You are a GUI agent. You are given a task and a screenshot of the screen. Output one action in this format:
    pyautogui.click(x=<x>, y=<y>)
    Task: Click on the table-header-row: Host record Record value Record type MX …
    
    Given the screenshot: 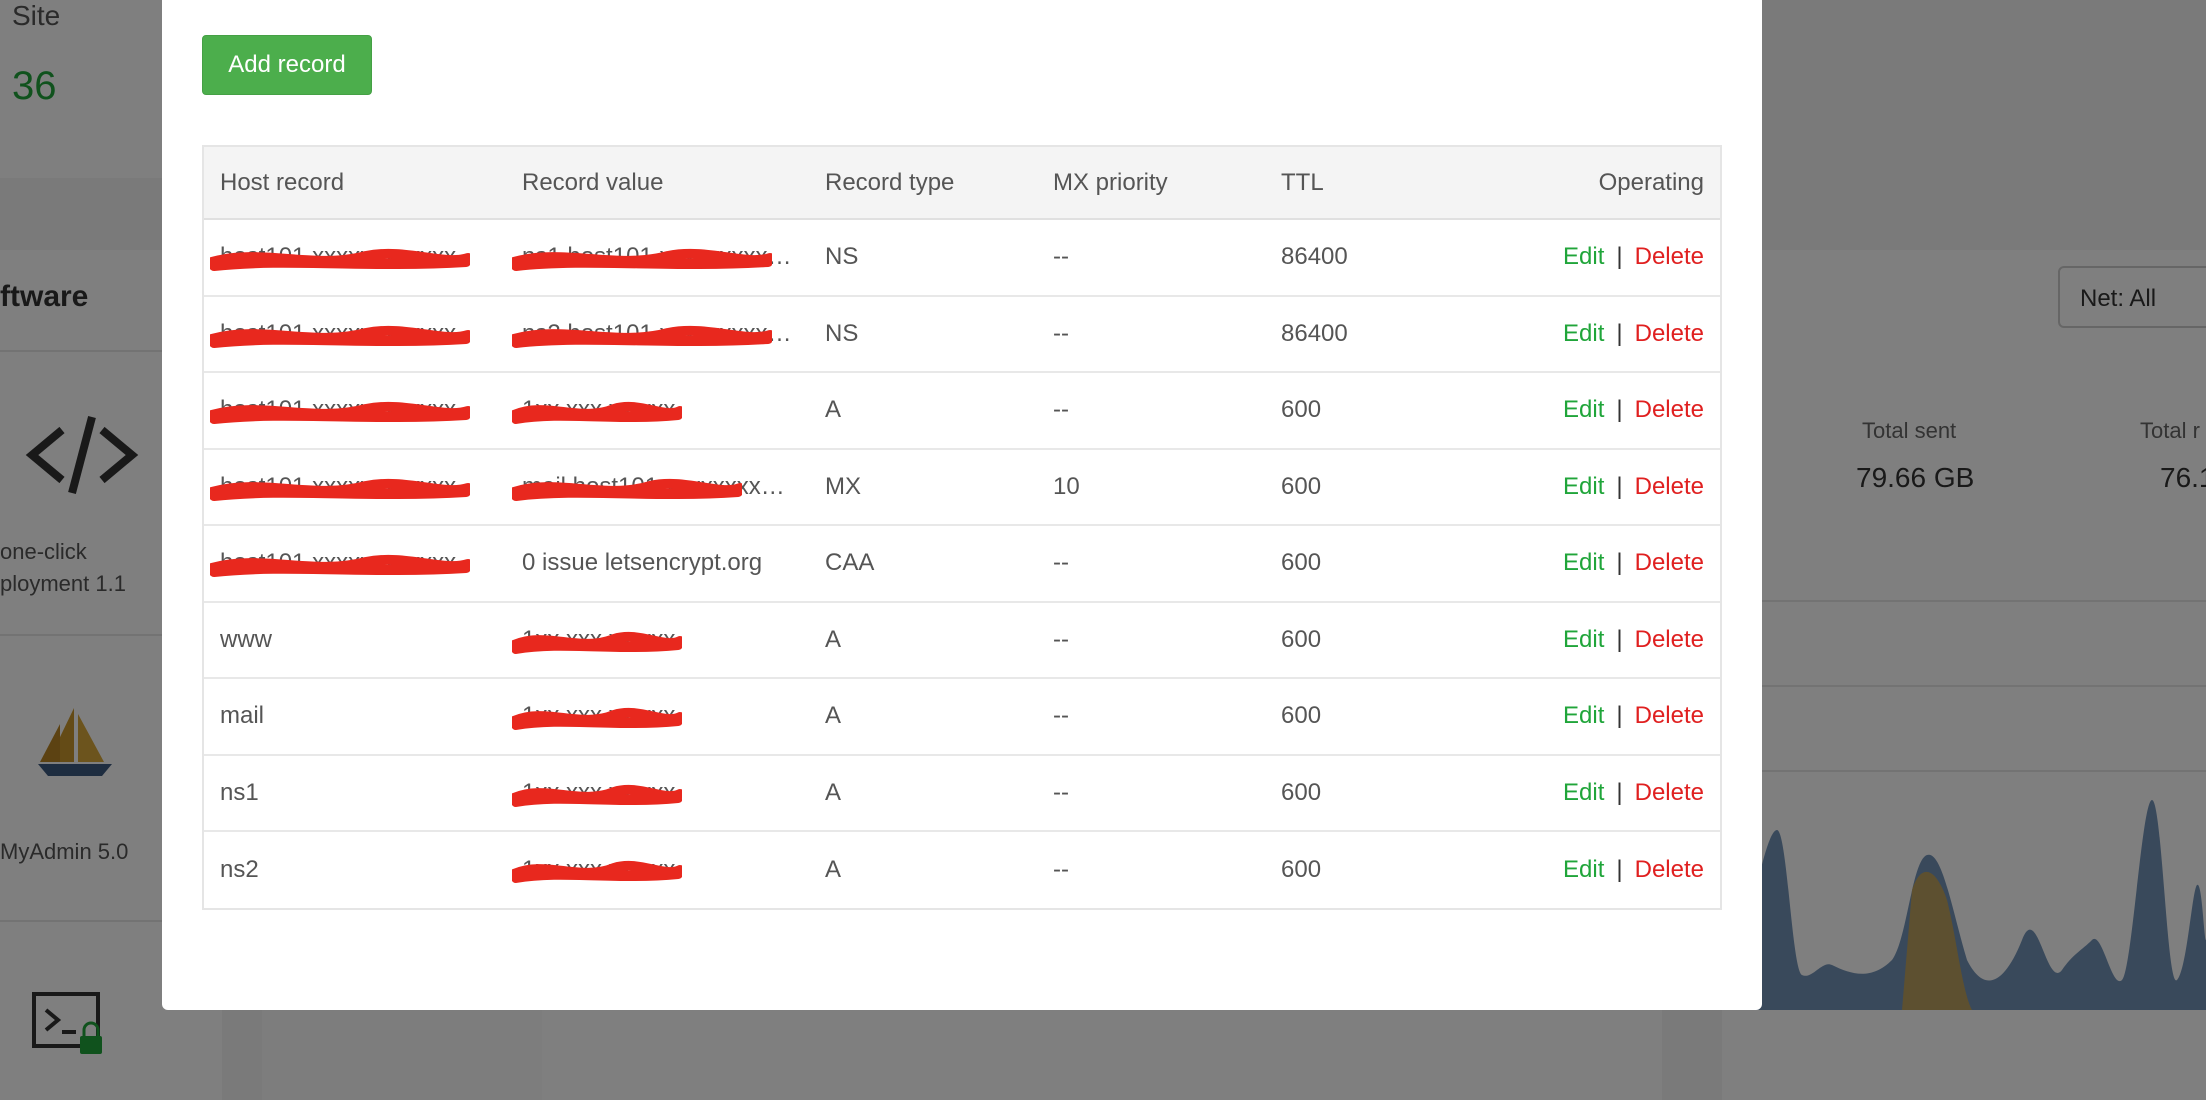 What is the action you would take?
    pyautogui.click(x=962, y=183)
    